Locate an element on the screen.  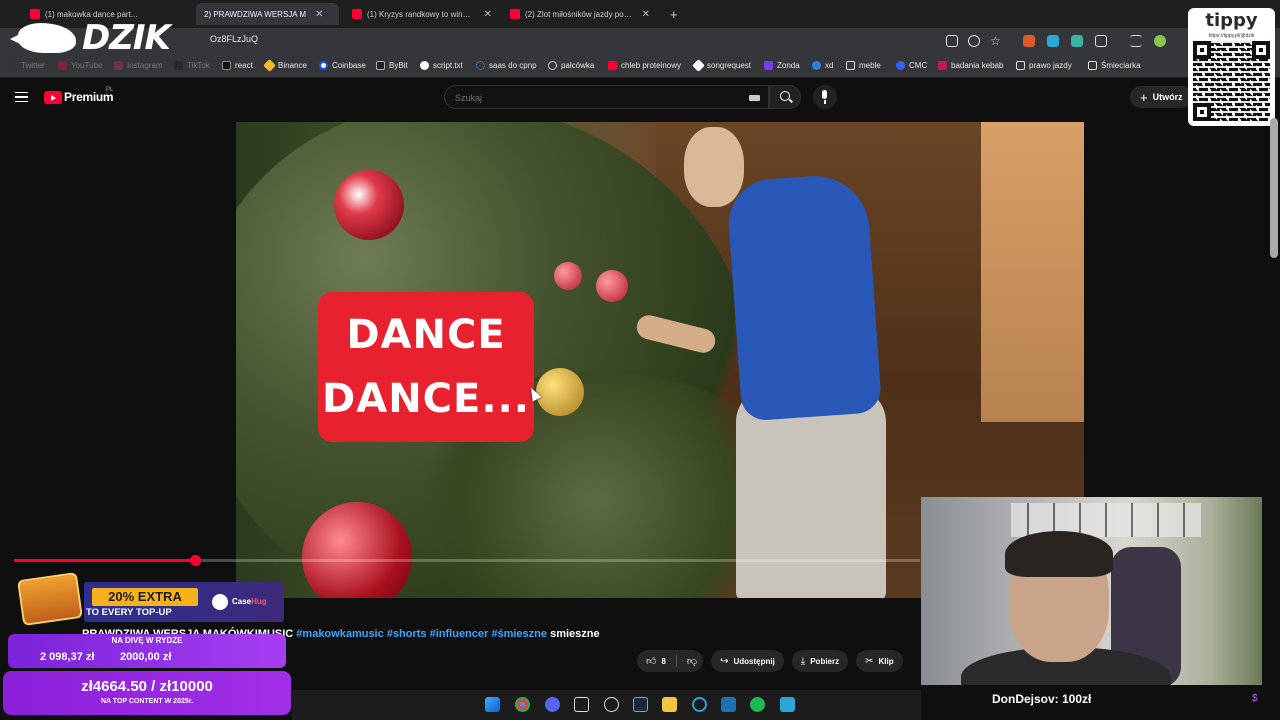
bookmark-bybit: ByBit is located at coordinates (392, 65).